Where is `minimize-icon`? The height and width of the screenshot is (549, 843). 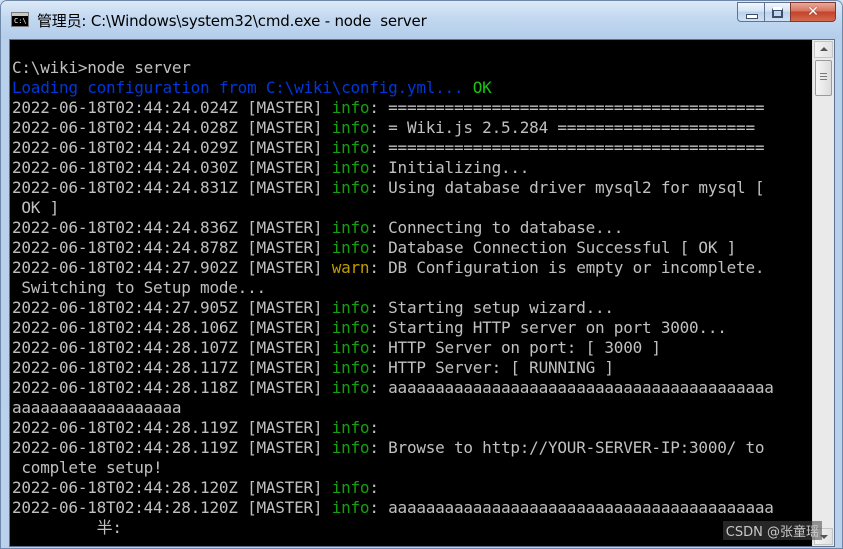 minimize-icon is located at coordinates (752, 16).